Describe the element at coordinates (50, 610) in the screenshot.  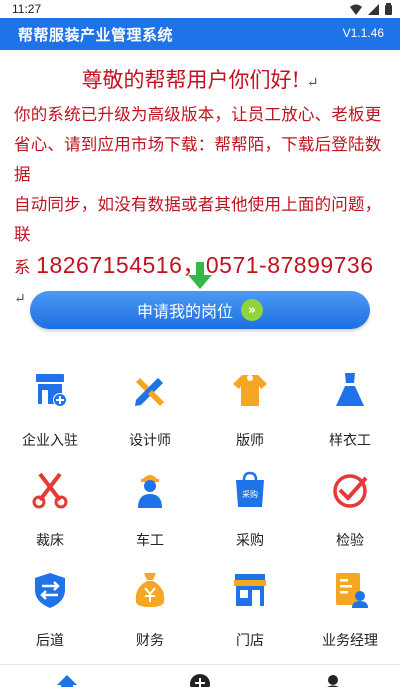
I see `grid-item-finishing: 后道` at that location.